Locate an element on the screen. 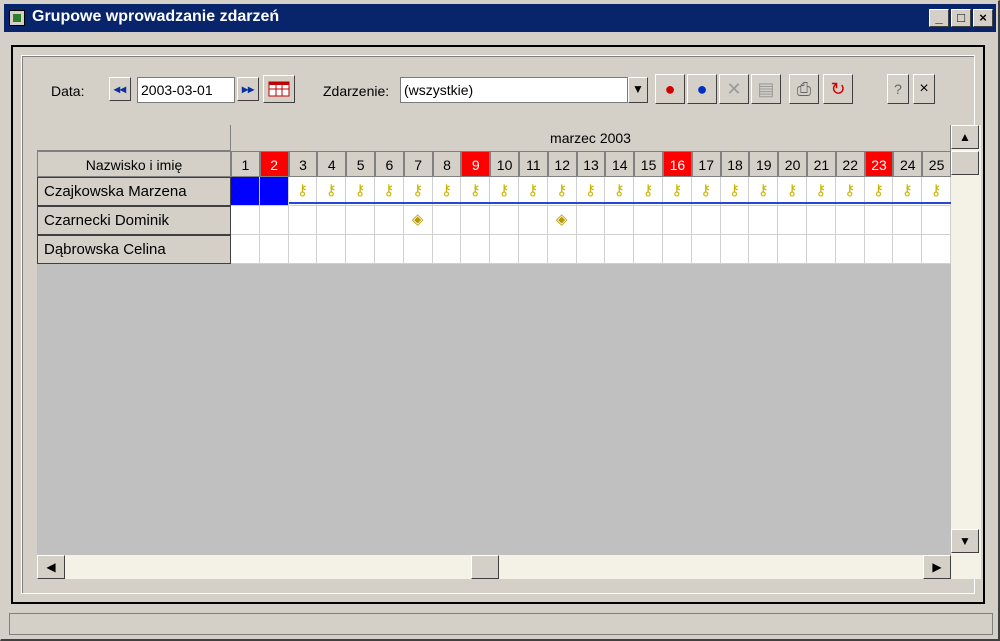 This screenshot has height=641, width=1000. horizontal-scrollbar: ◀ ▶ is located at coordinates (494, 567).